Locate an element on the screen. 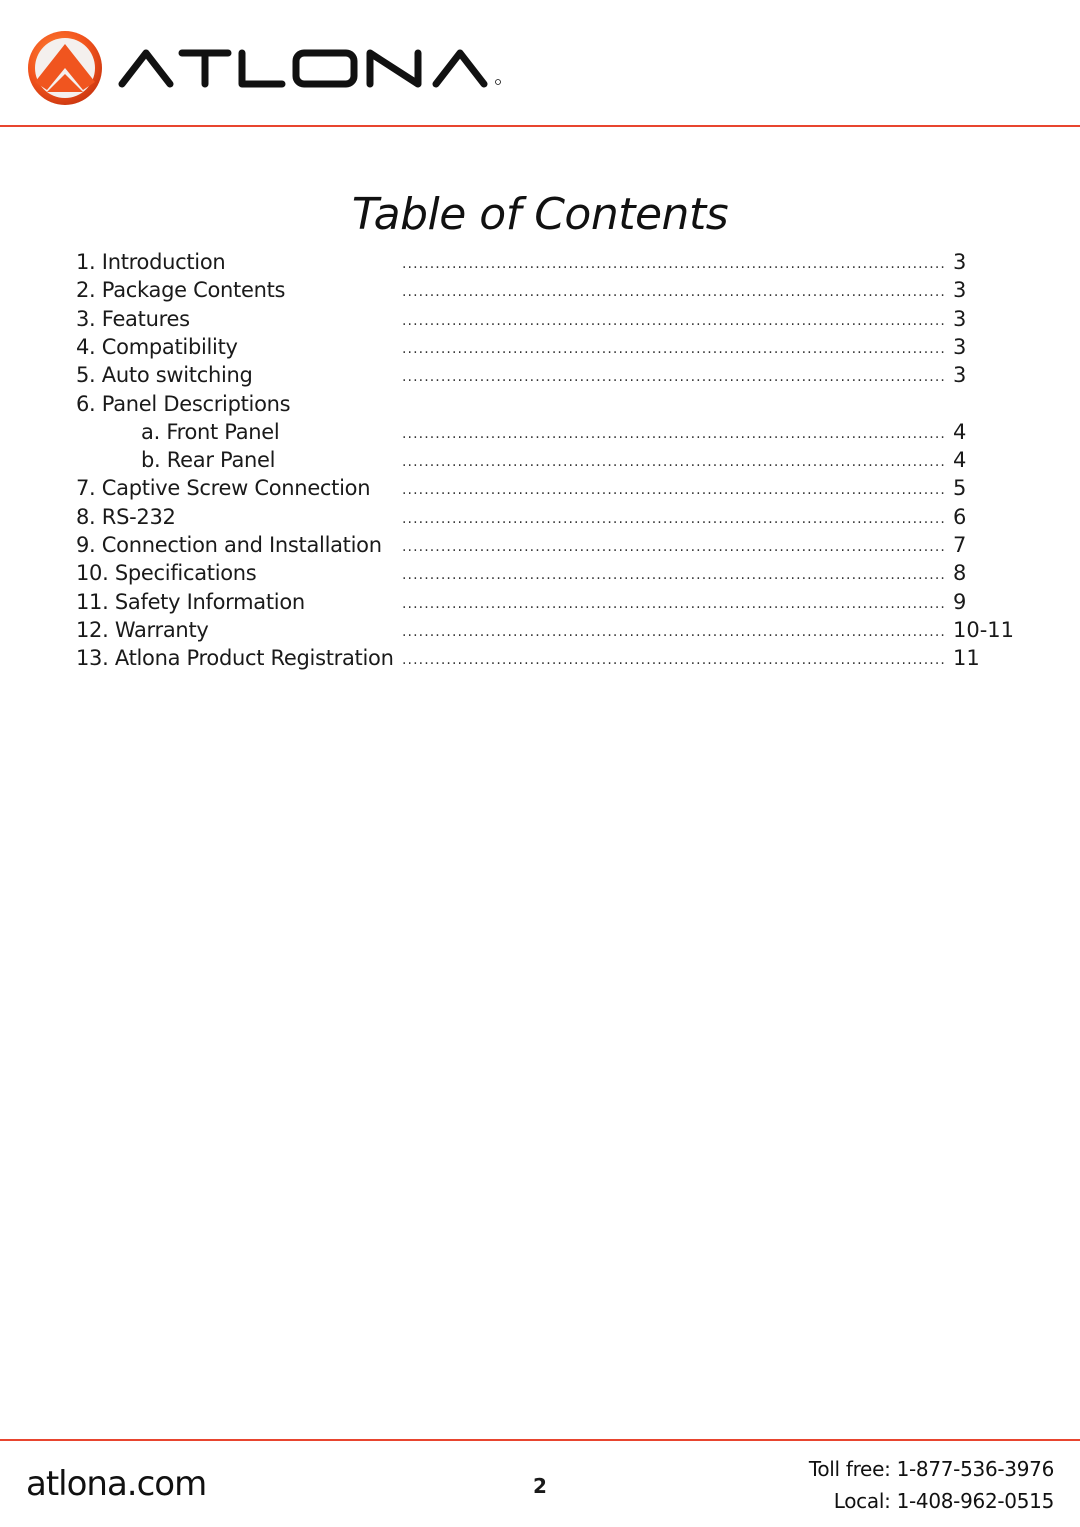 The image size is (1080, 1527). toc-entry-label: 10. Specifications is located at coordinates (166, 573).